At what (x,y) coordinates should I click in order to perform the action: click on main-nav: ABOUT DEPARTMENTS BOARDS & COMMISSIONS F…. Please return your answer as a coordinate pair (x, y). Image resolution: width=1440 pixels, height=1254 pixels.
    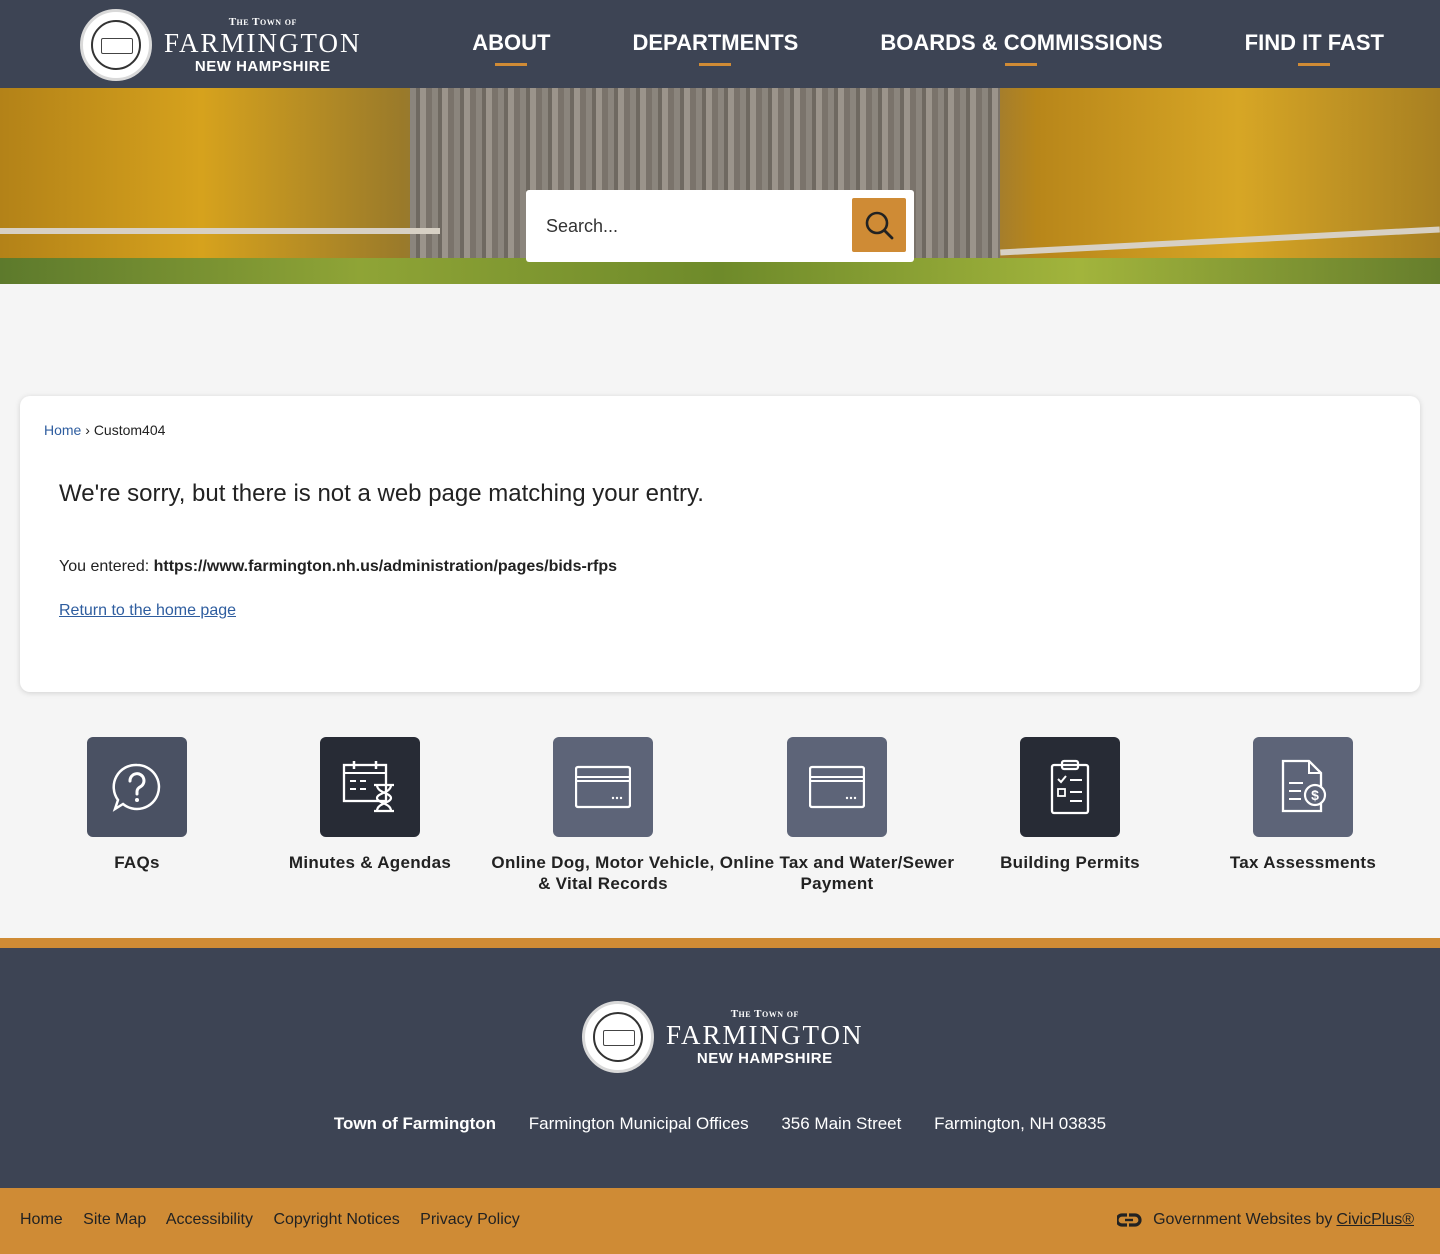
    Looking at the image, I should click on (887, 48).